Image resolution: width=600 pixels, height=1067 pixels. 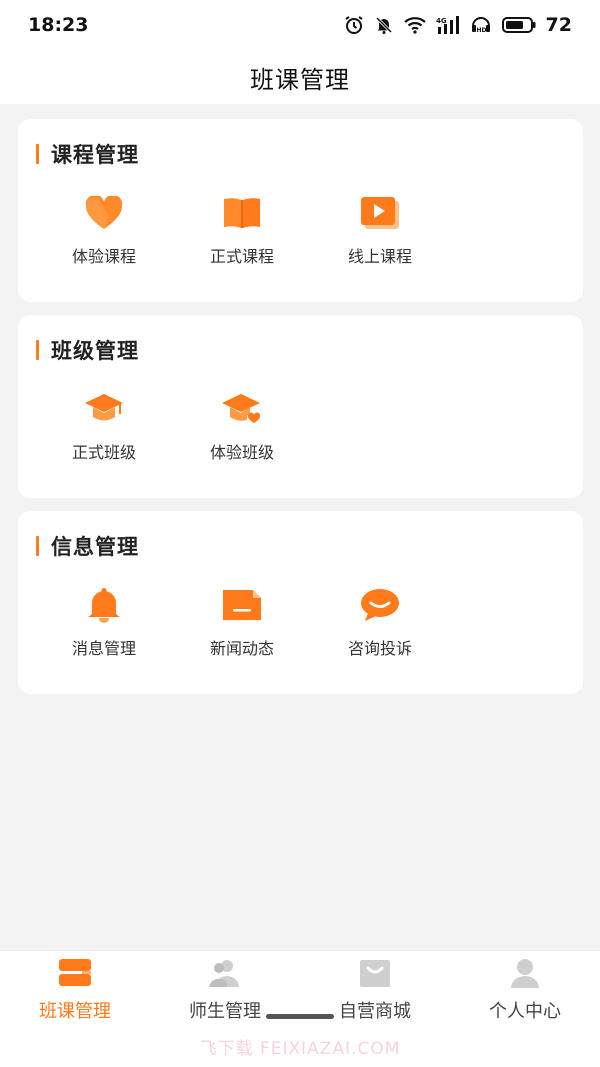 What do you see at coordinates (380, 213) in the screenshot?
I see `video-play-icon` at bounding box center [380, 213].